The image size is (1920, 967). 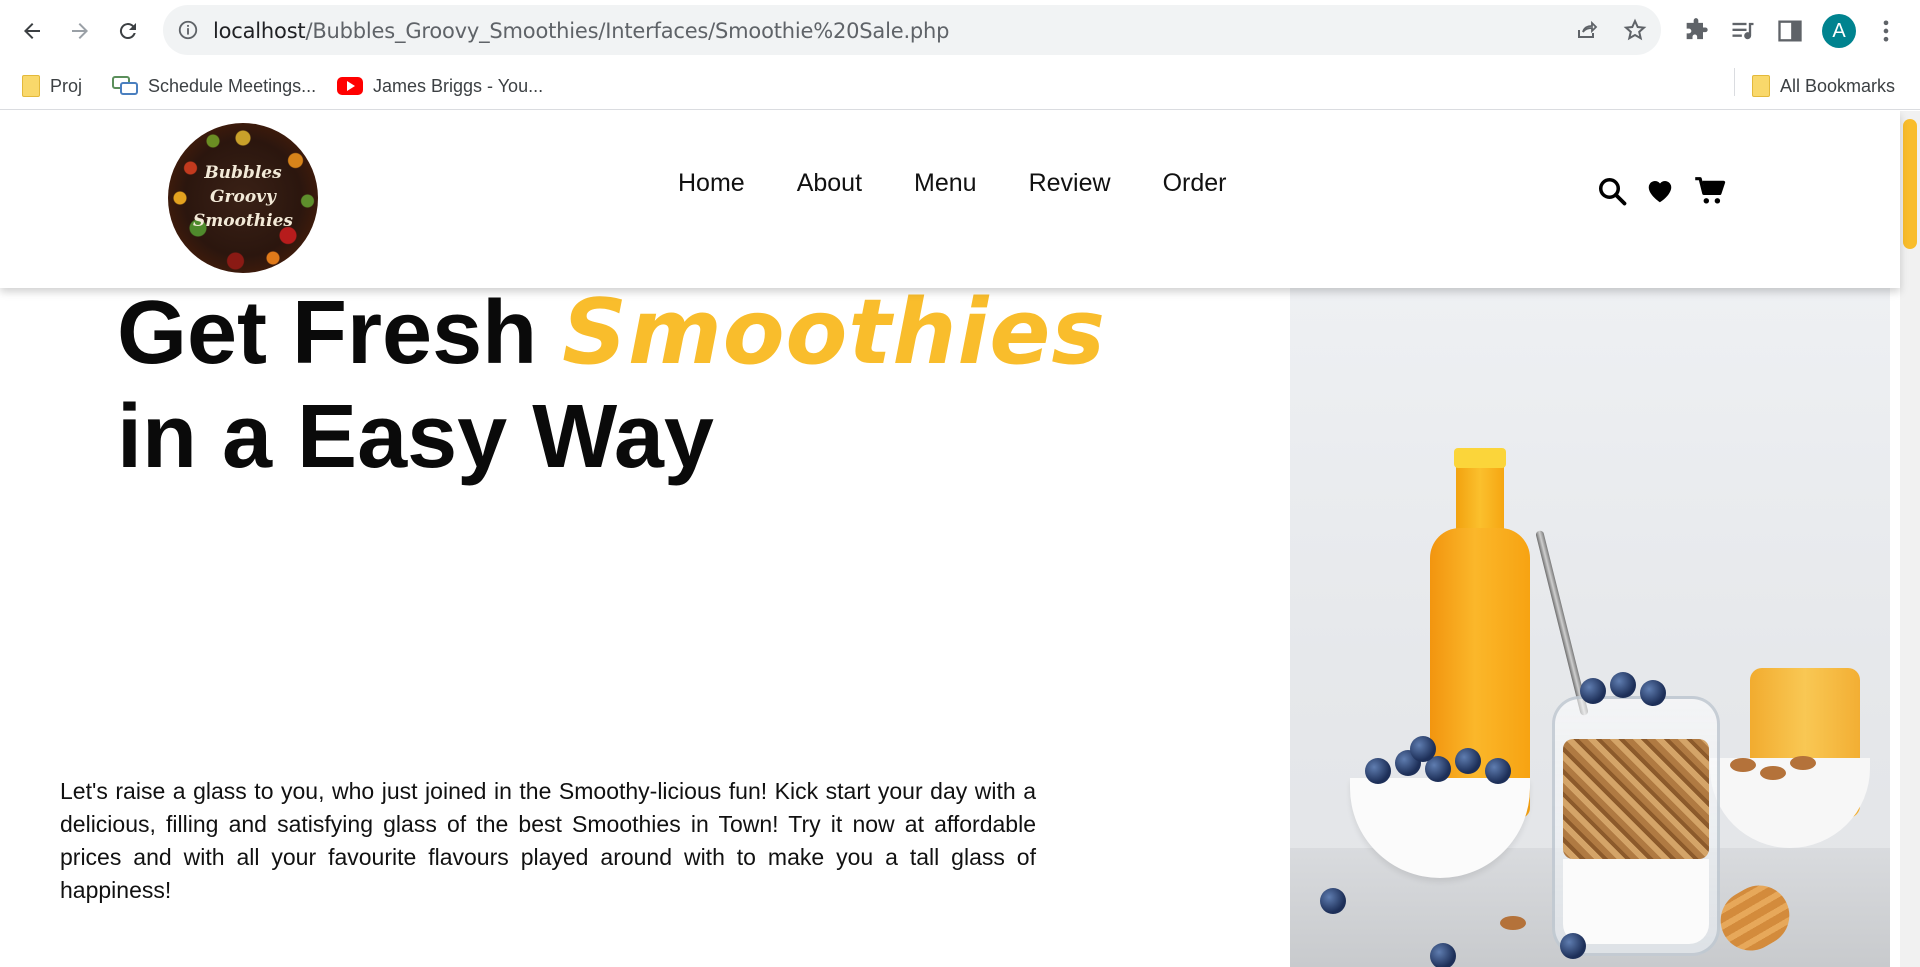 What do you see at coordinates (415, 437) in the screenshot?
I see `hero-title-part2: in a Easy Way` at bounding box center [415, 437].